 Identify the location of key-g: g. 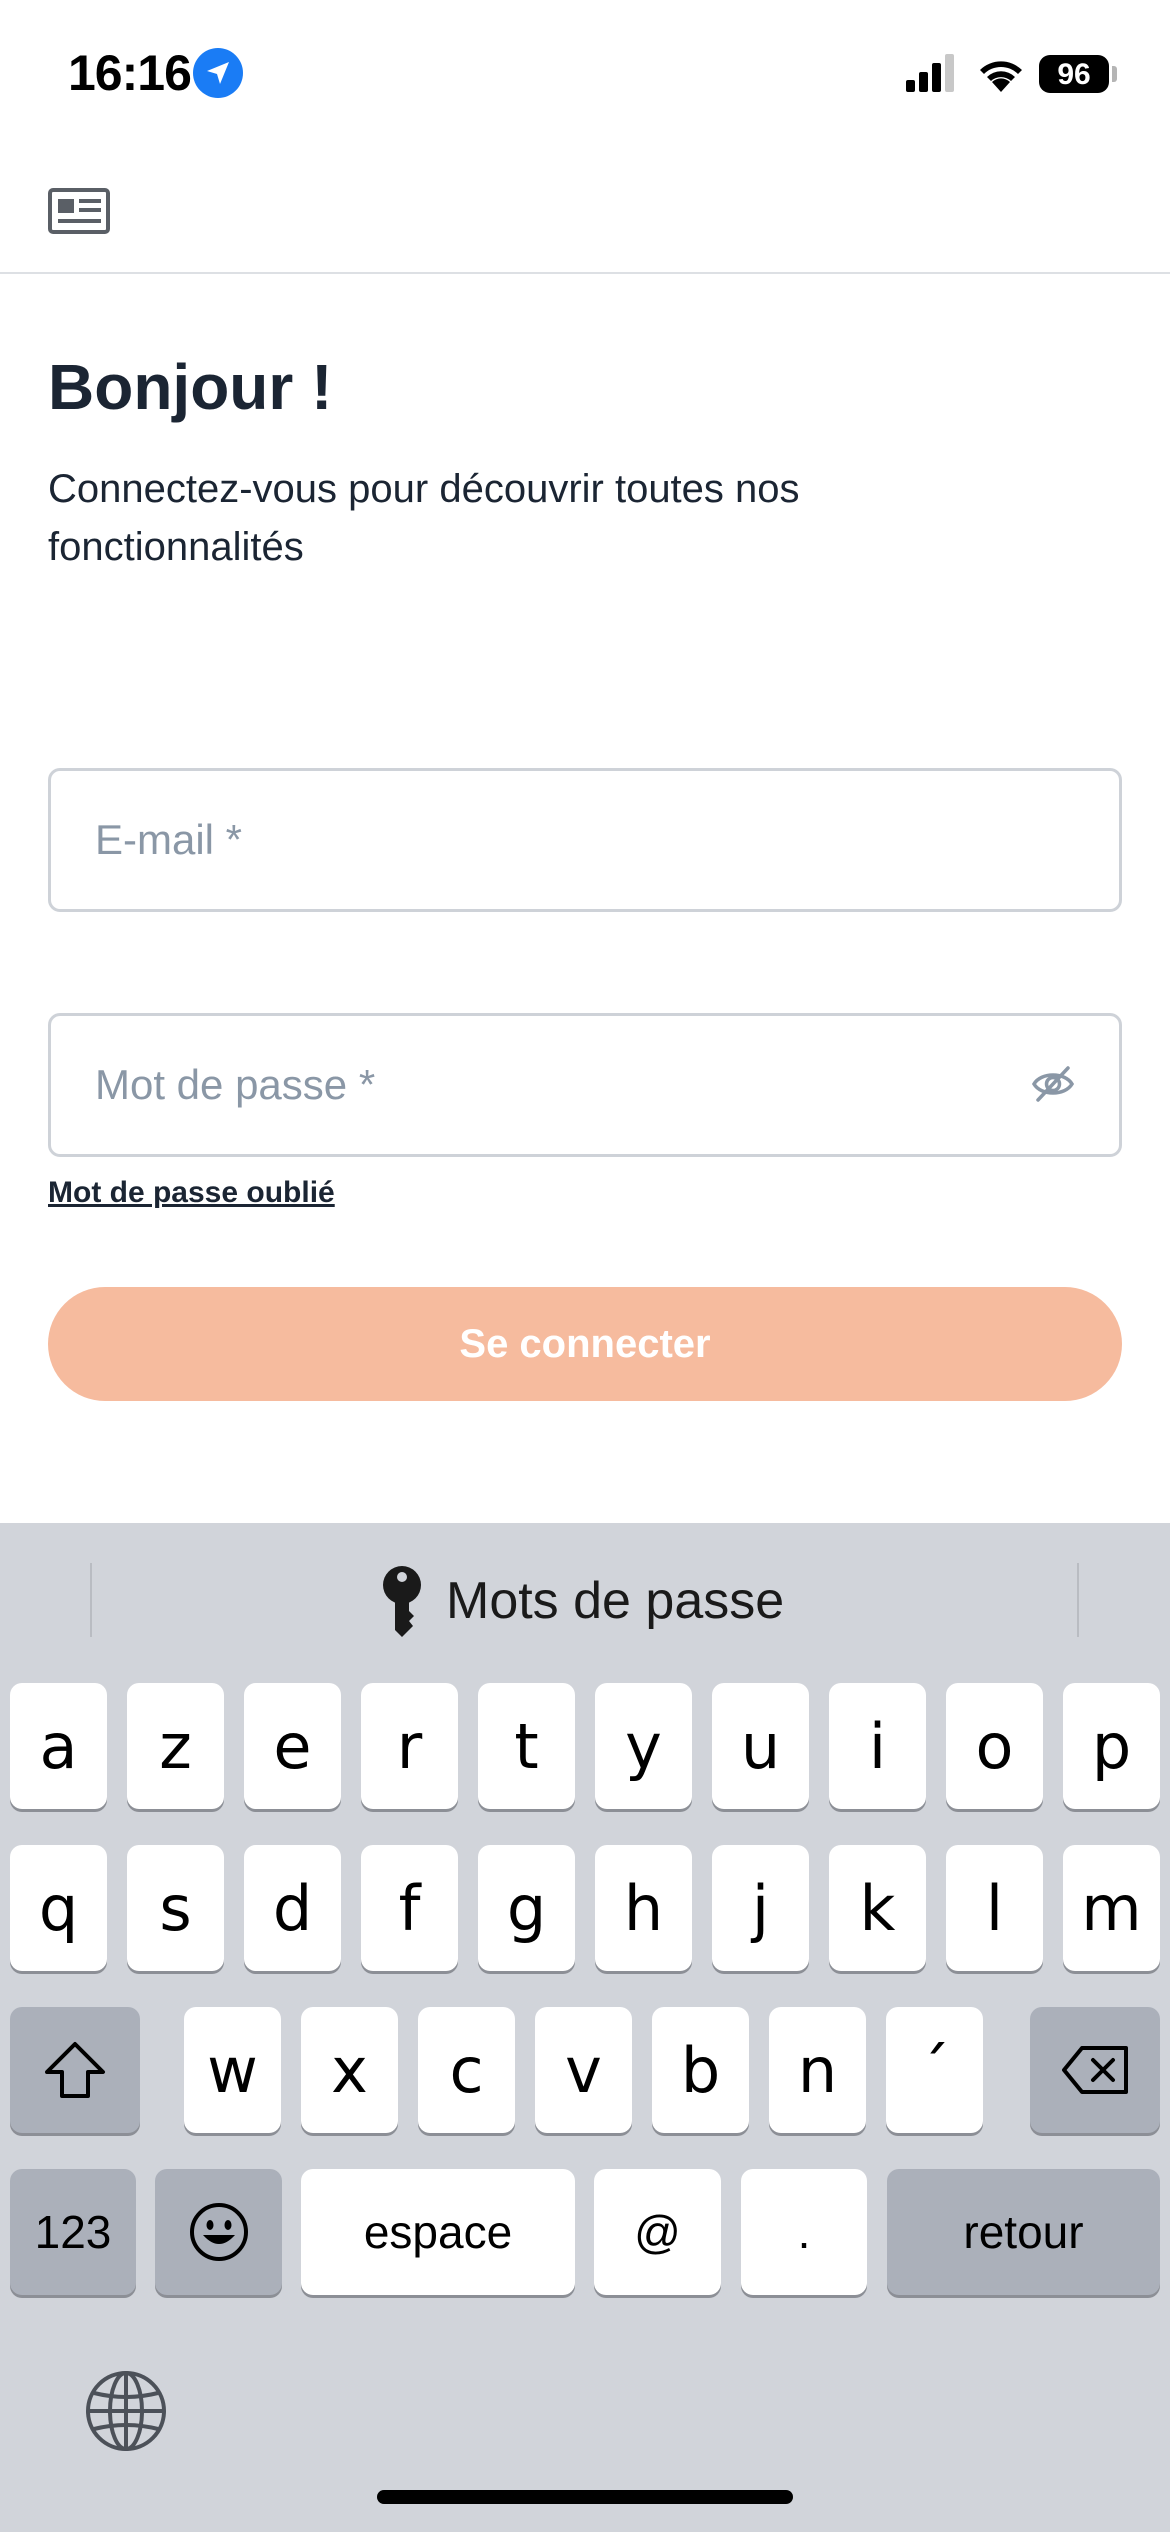
(526, 1908).